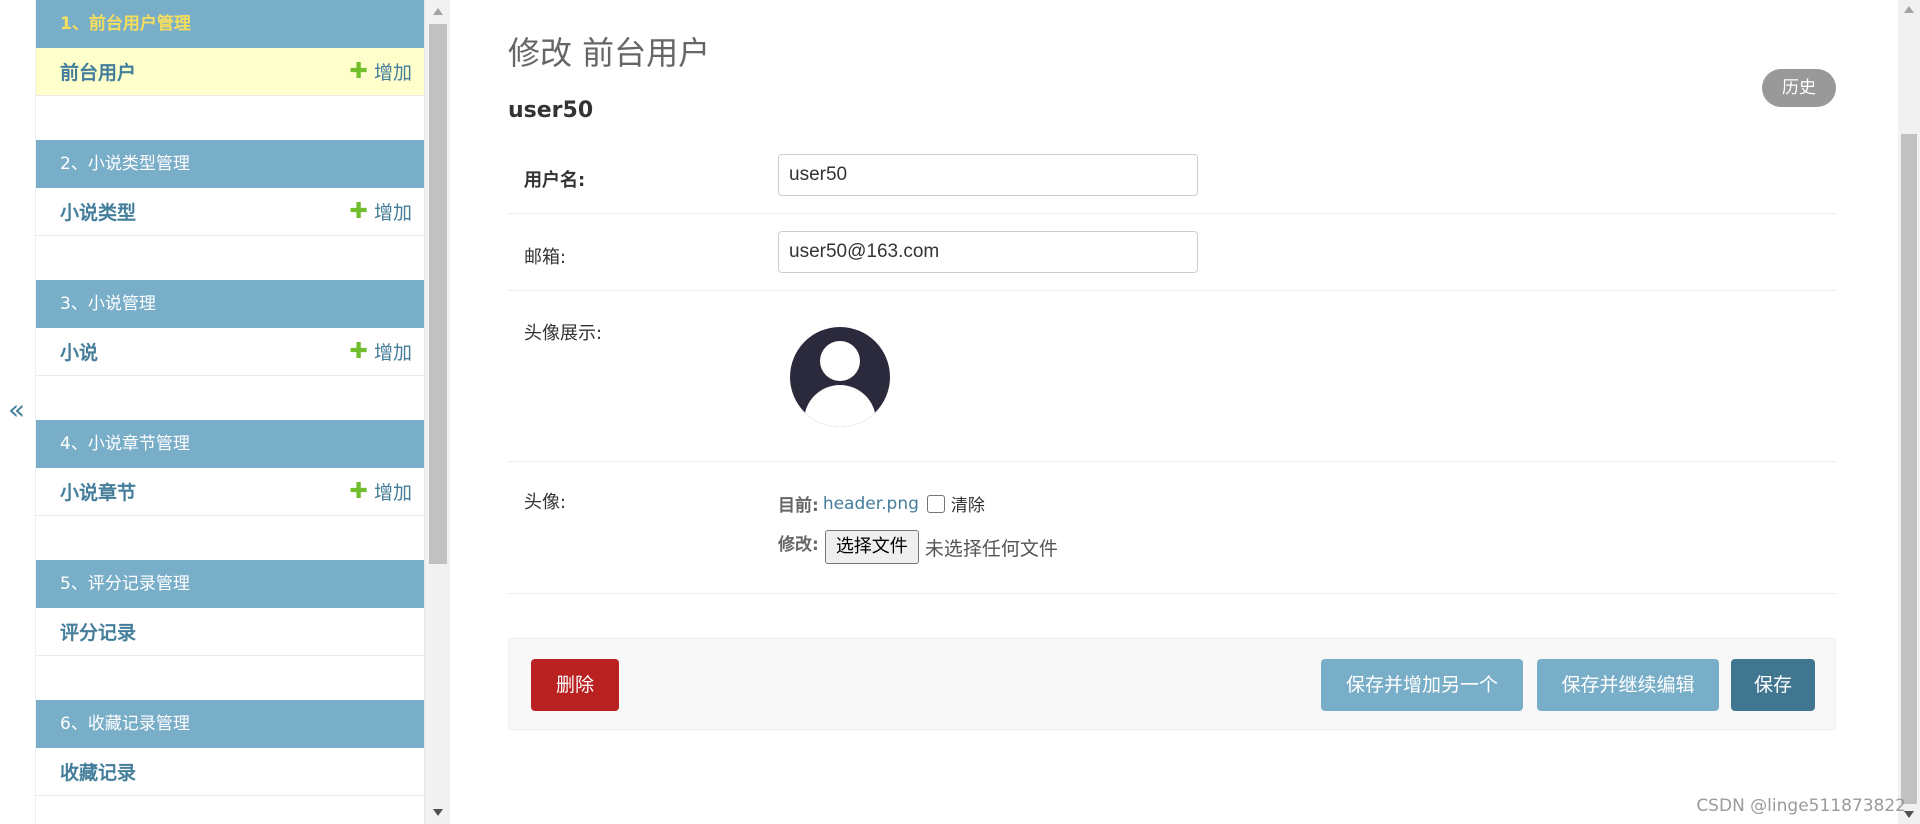 The height and width of the screenshot is (824, 1920). What do you see at coordinates (555, 180) in the screenshot?
I see `username-label: 用户名:` at bounding box center [555, 180].